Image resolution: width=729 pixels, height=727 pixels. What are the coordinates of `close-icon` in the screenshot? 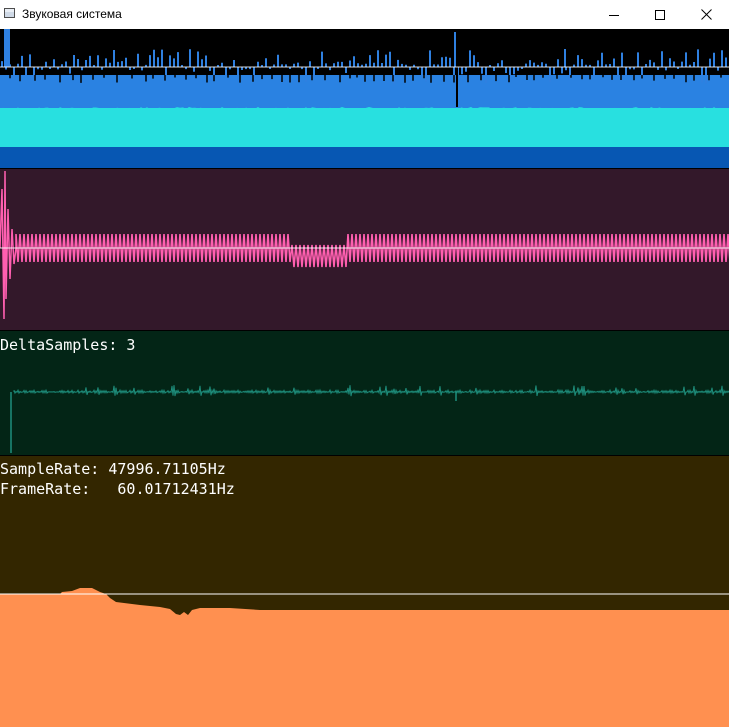 It's located at (706, 14).